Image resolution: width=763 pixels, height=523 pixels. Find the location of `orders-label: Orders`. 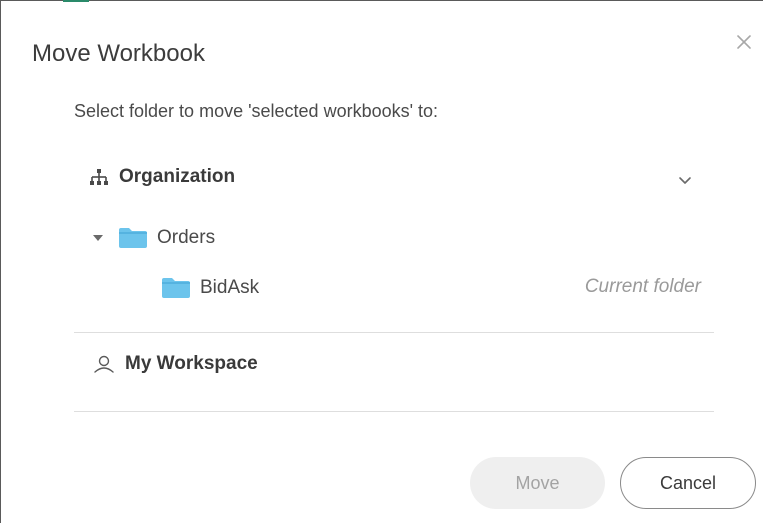

orders-label: Orders is located at coordinates (186, 237).